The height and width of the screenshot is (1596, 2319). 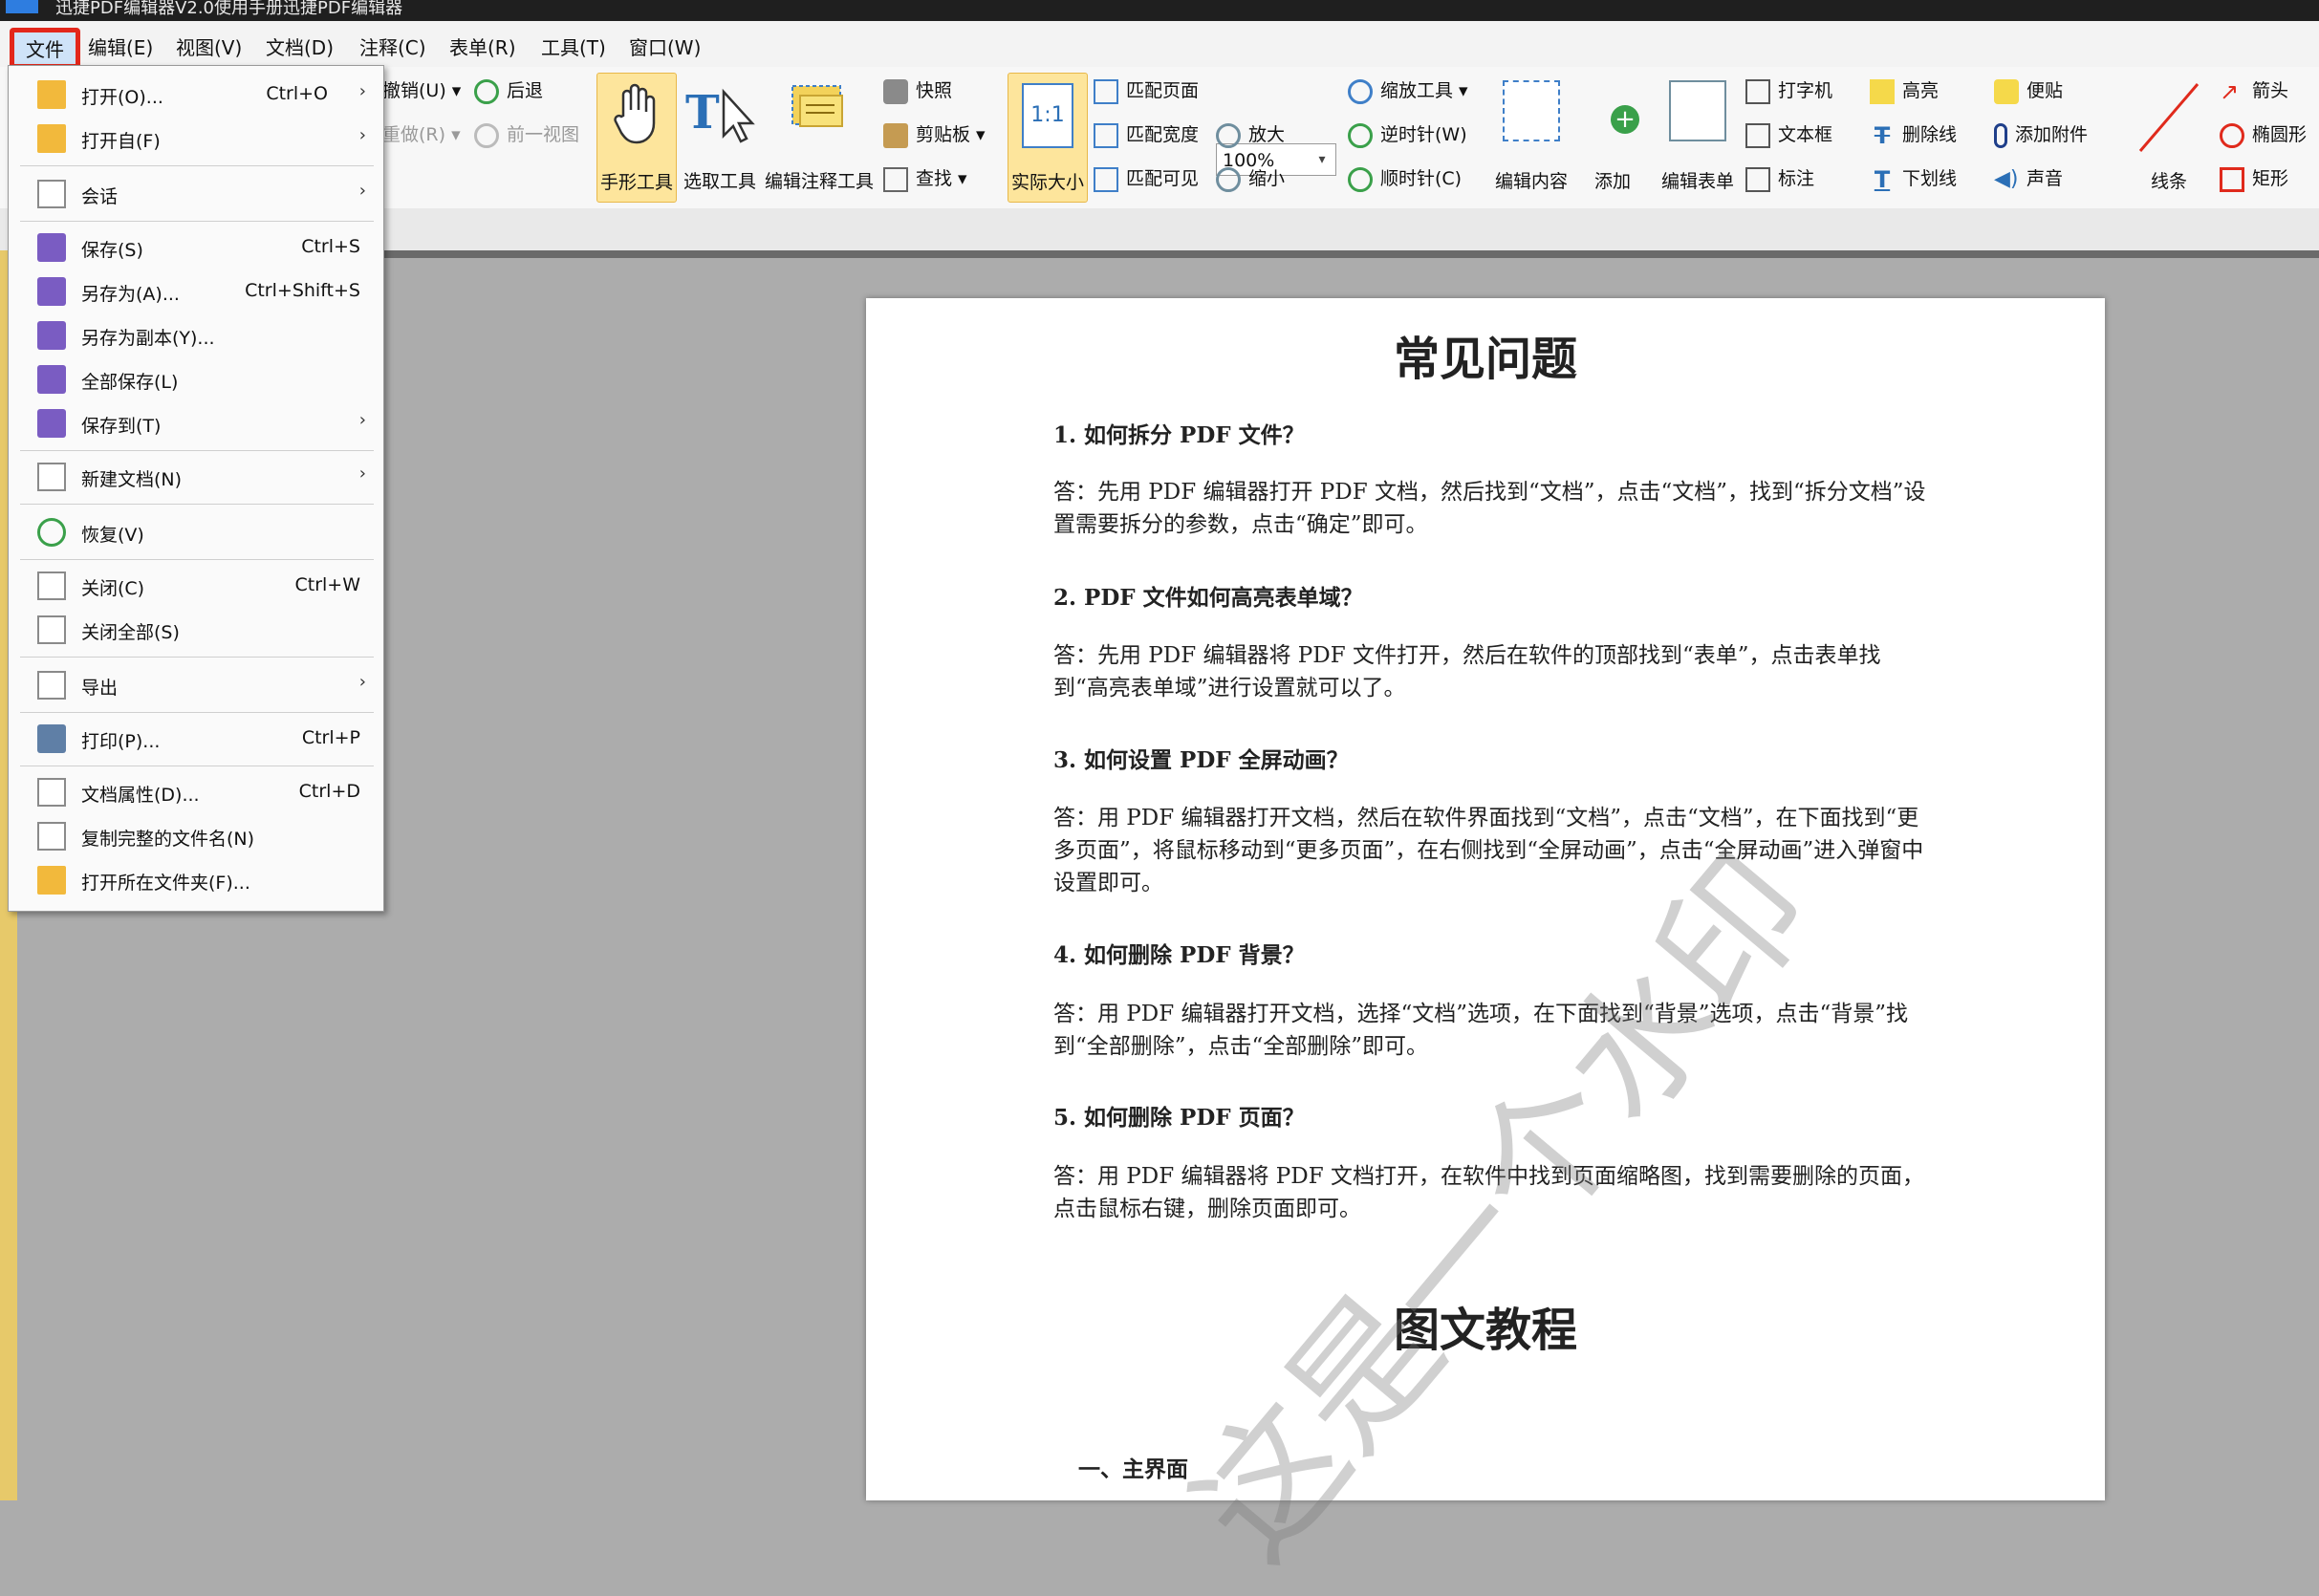 I want to click on menu-window: 窗口(W), so click(x=664, y=47).